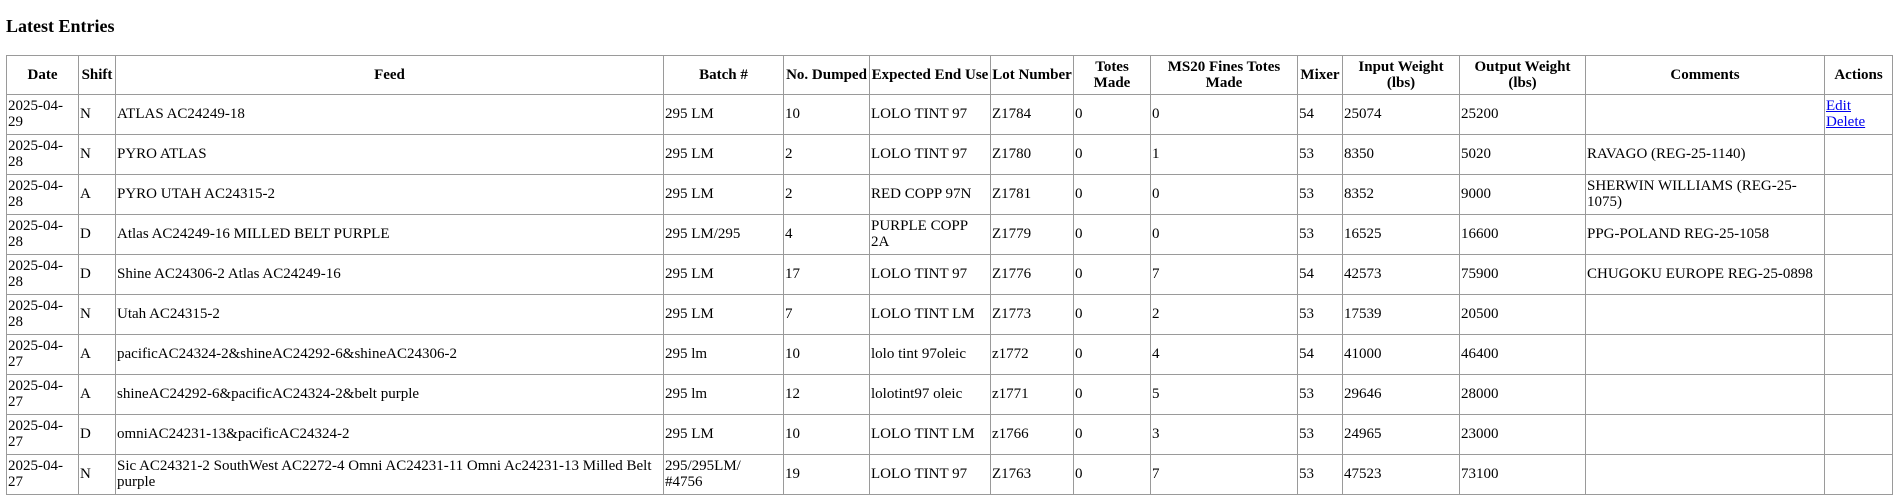 The image size is (1897, 495). Describe the element at coordinates (1224, 434) in the screenshot. I see `cell-ms20-fines-totes-made: 3` at that location.